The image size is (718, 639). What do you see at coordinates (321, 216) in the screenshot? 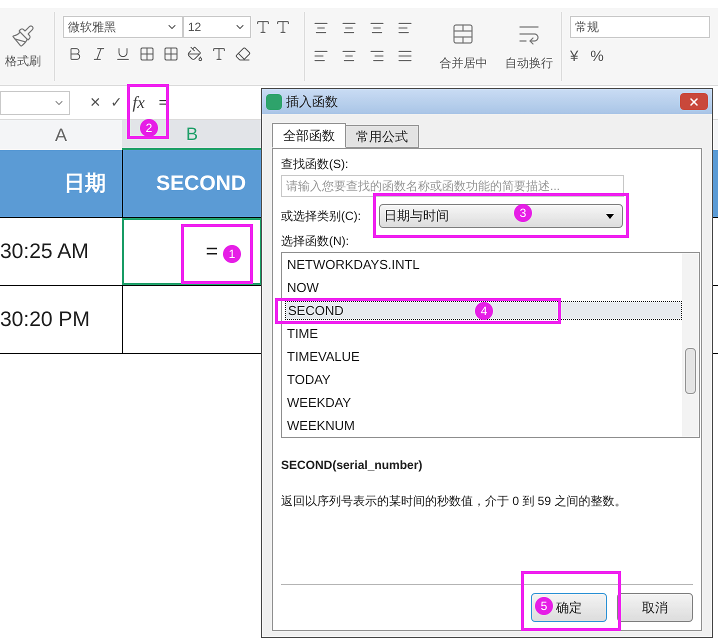
I see `category-label: 或选择类别(C):` at bounding box center [321, 216].